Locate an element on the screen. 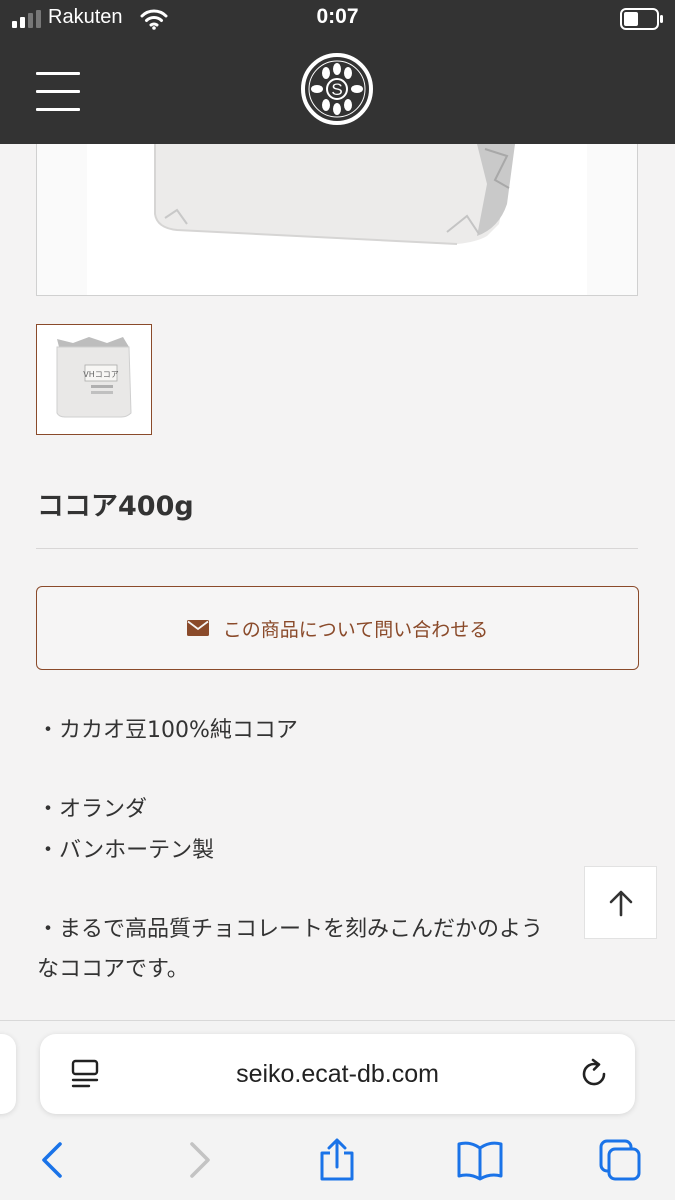 Image resolution: width=675 pixels, height=1200 pixels. cocoa-bag-thumbnail-image: VHココア is located at coordinates (94, 377).